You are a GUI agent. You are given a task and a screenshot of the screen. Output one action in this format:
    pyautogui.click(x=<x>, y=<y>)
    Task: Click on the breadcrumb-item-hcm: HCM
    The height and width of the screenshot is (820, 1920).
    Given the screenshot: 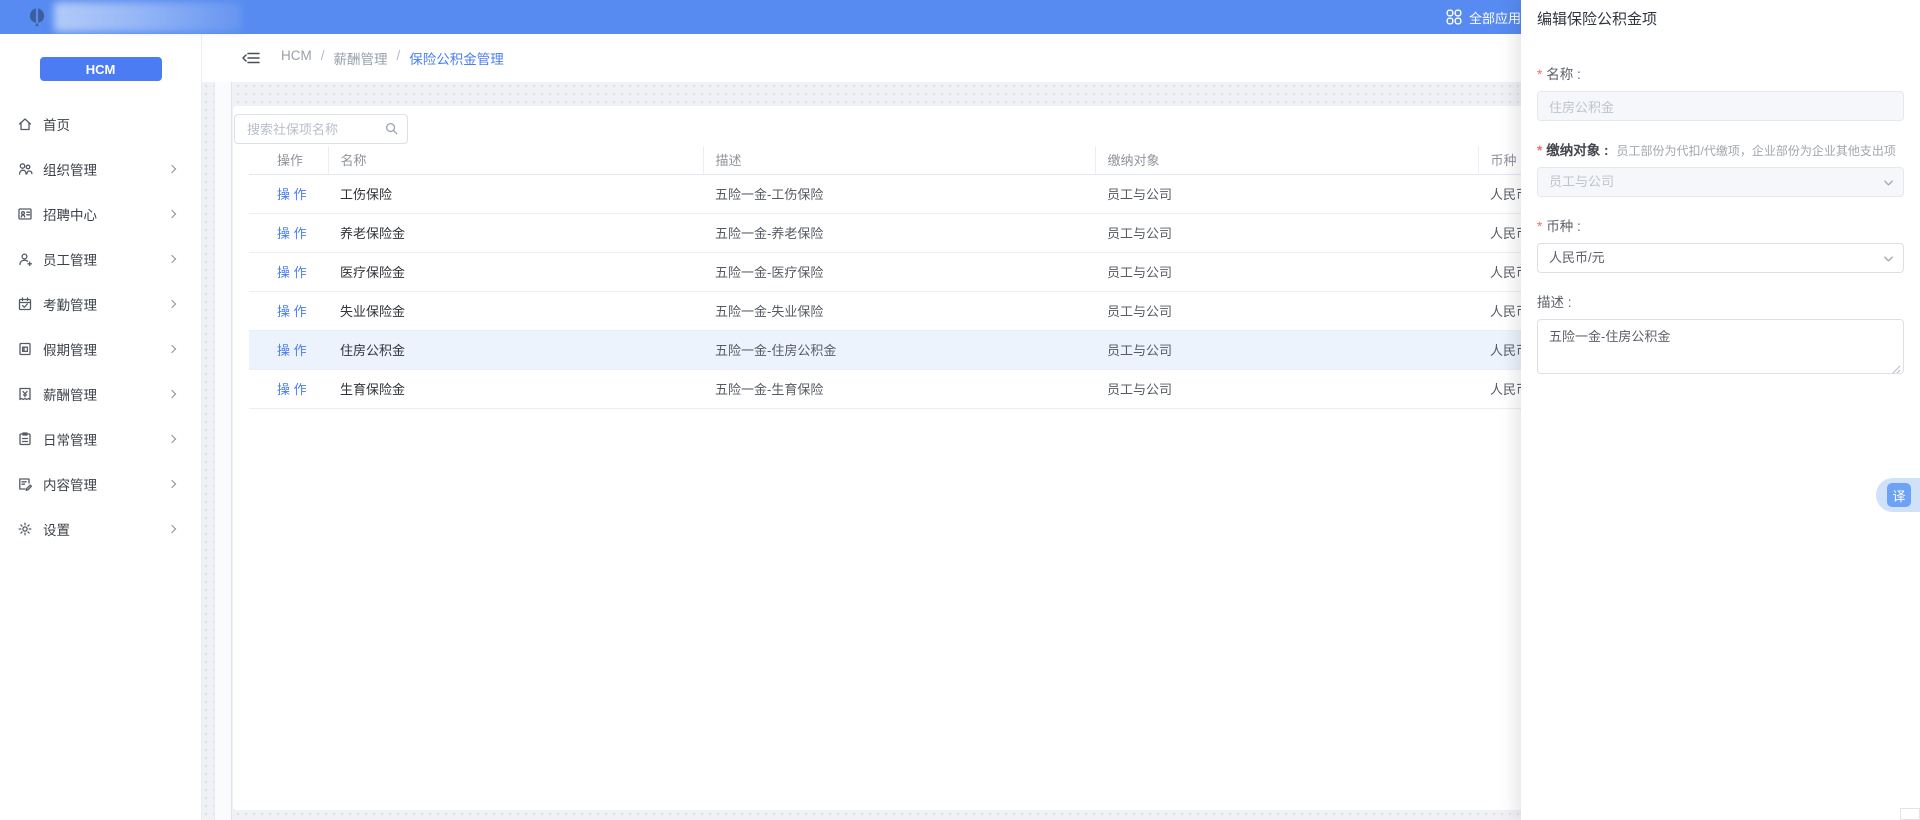 What is the action you would take?
    pyautogui.click(x=296, y=58)
    